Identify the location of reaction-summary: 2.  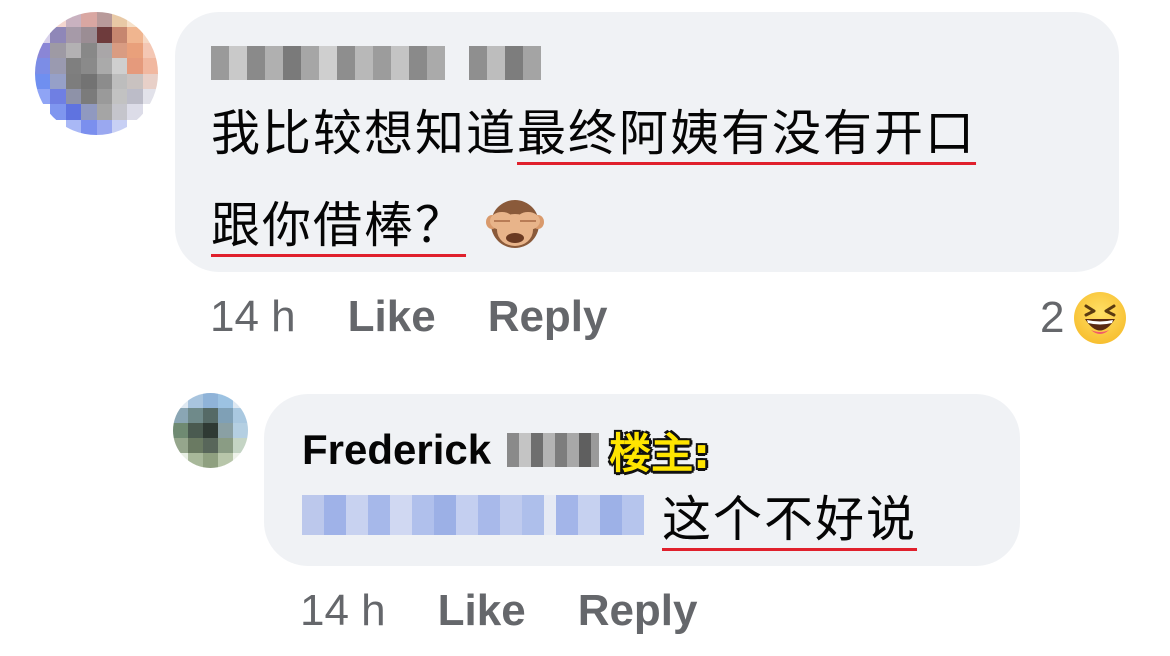
(1083, 318).